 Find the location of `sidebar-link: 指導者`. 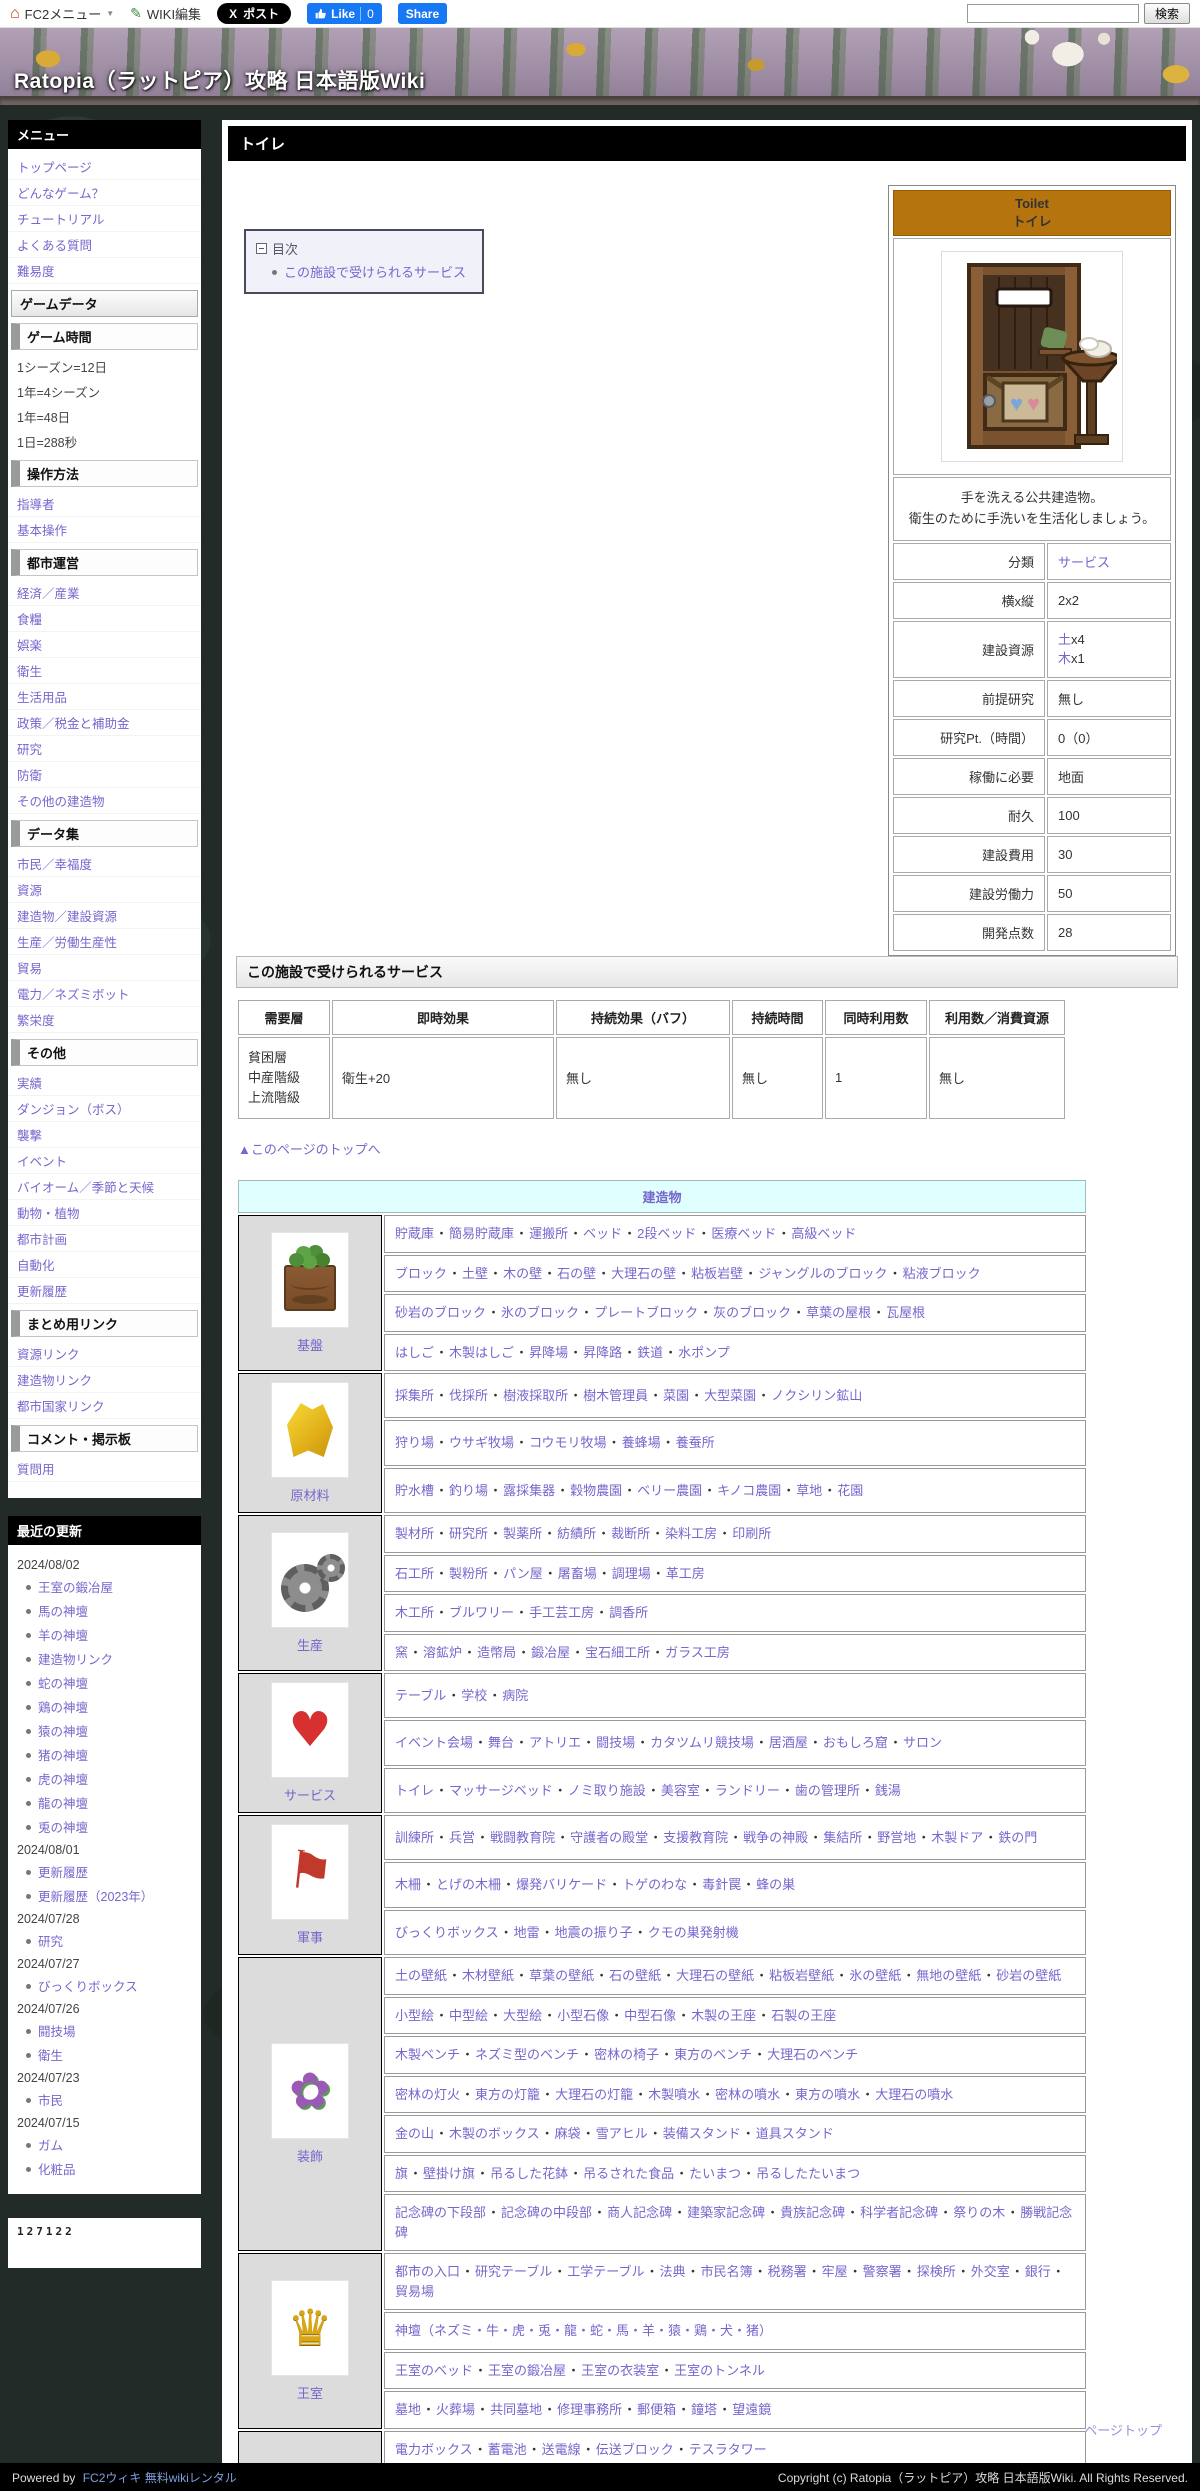

sidebar-link: 指導者 is located at coordinates (104, 504).